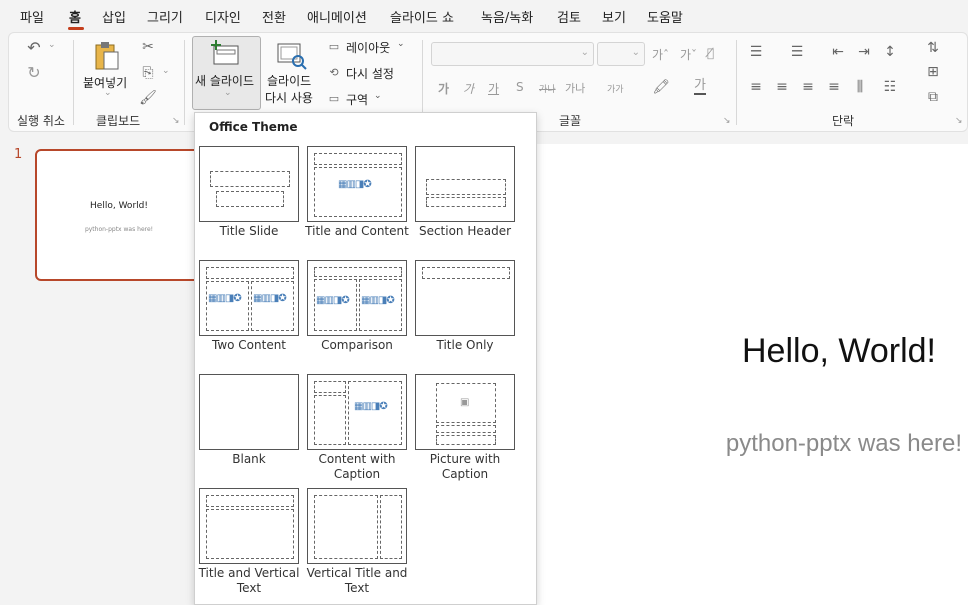 Image resolution: width=968 pixels, height=605 pixels. What do you see at coordinates (844, 444) in the screenshot?
I see `slide-subtitle: python-pptx was here!` at bounding box center [844, 444].